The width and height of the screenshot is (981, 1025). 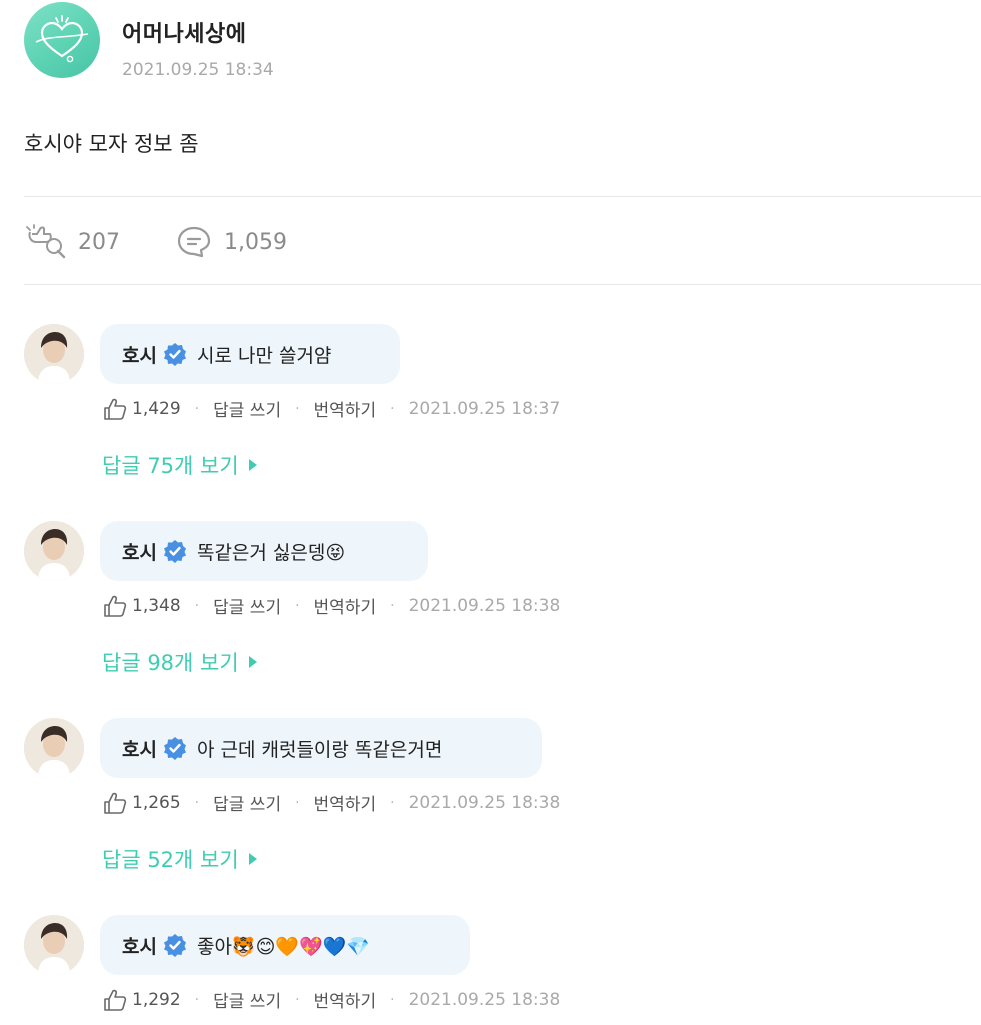 I want to click on like-count: 1,292, so click(x=156, y=999).